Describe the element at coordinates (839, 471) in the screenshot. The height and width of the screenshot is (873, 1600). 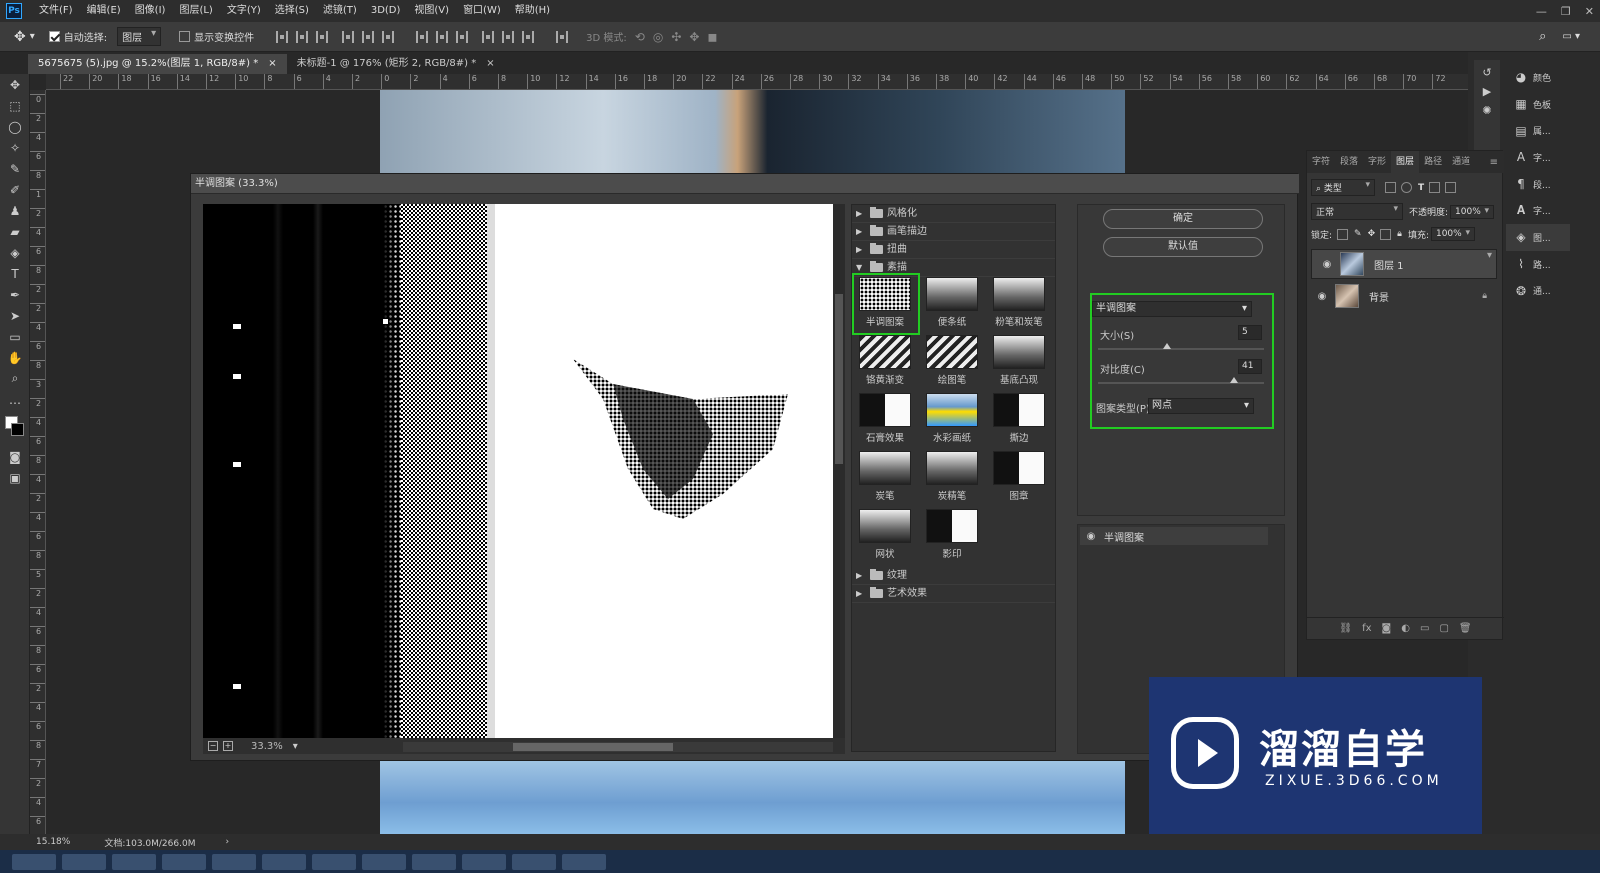
I see `preview-vertical-scrollbar` at that location.